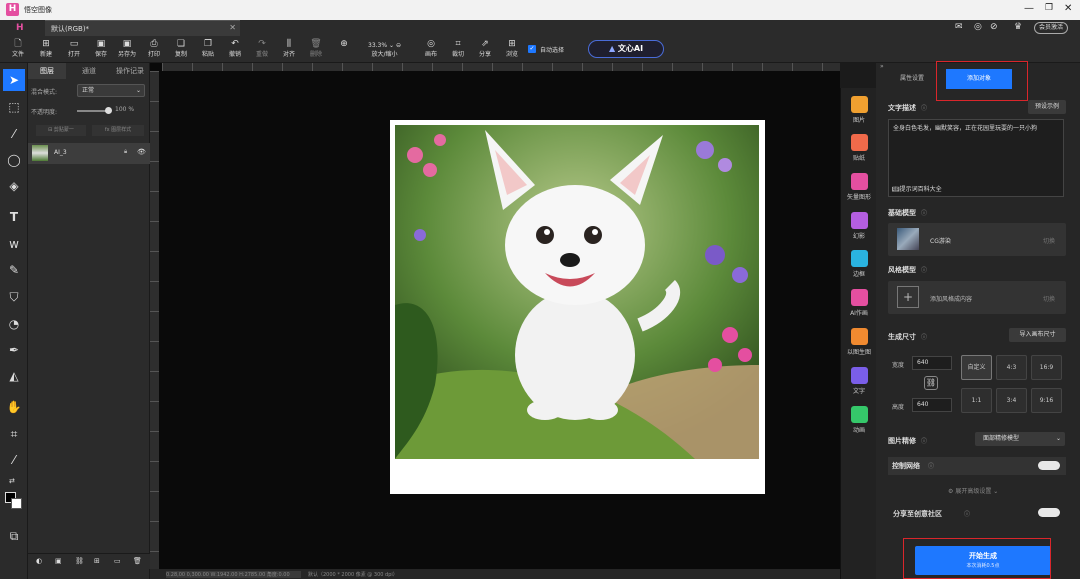  I want to click on print-button: ⎙ 打印, so click(154, 50).